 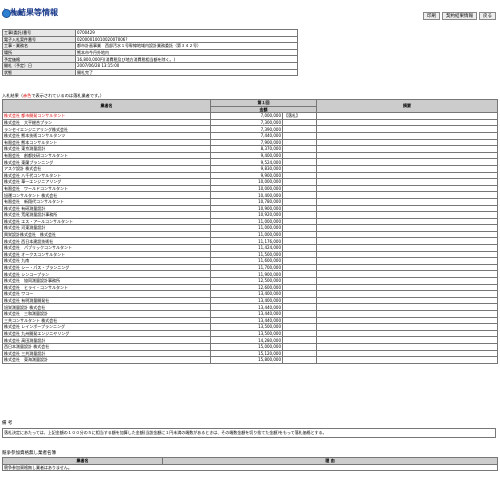 I want to click on bid-amount: 10,000,000, so click(x=246, y=182).